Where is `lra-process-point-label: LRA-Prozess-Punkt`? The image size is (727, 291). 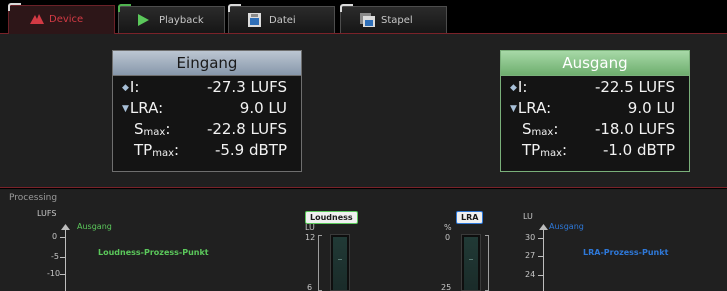
lra-process-point-label: LRA-Prozess-Punkt is located at coordinates (626, 252).